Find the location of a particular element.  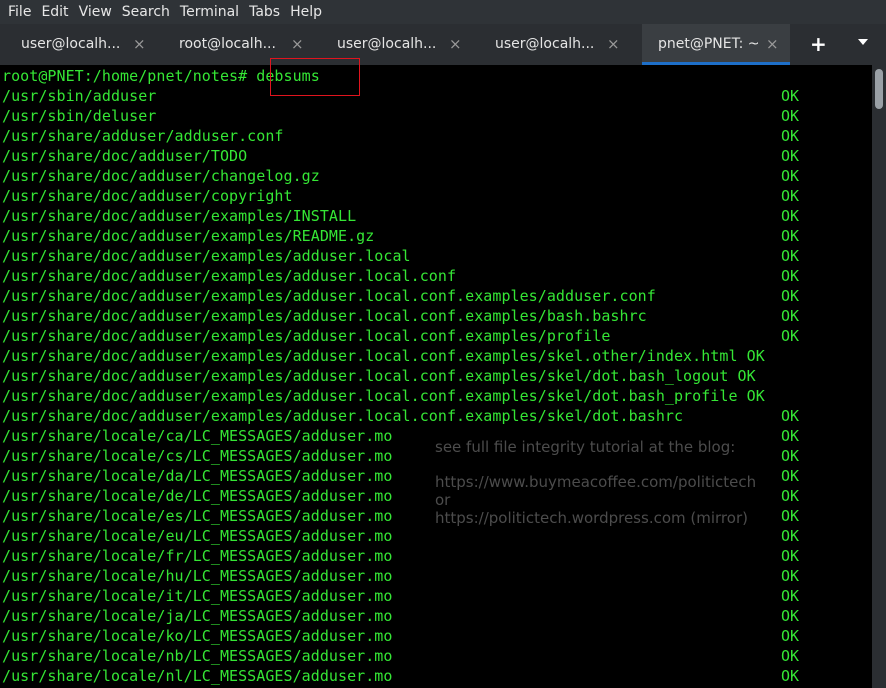

watermark-line: https://www.buymeacoffee.com/politictech is located at coordinates (596, 482).